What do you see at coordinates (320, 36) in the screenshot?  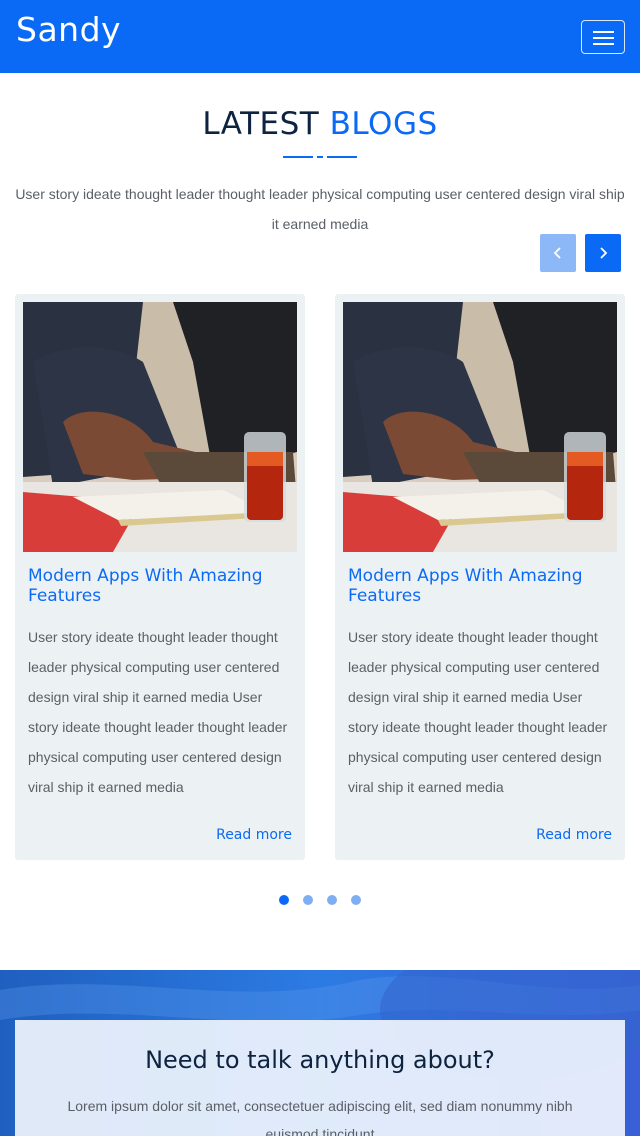 I see `top-navbar: Sandy` at bounding box center [320, 36].